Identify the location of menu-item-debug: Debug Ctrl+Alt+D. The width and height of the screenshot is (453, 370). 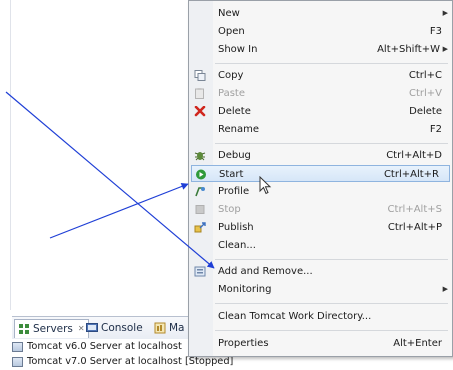
(320, 155).